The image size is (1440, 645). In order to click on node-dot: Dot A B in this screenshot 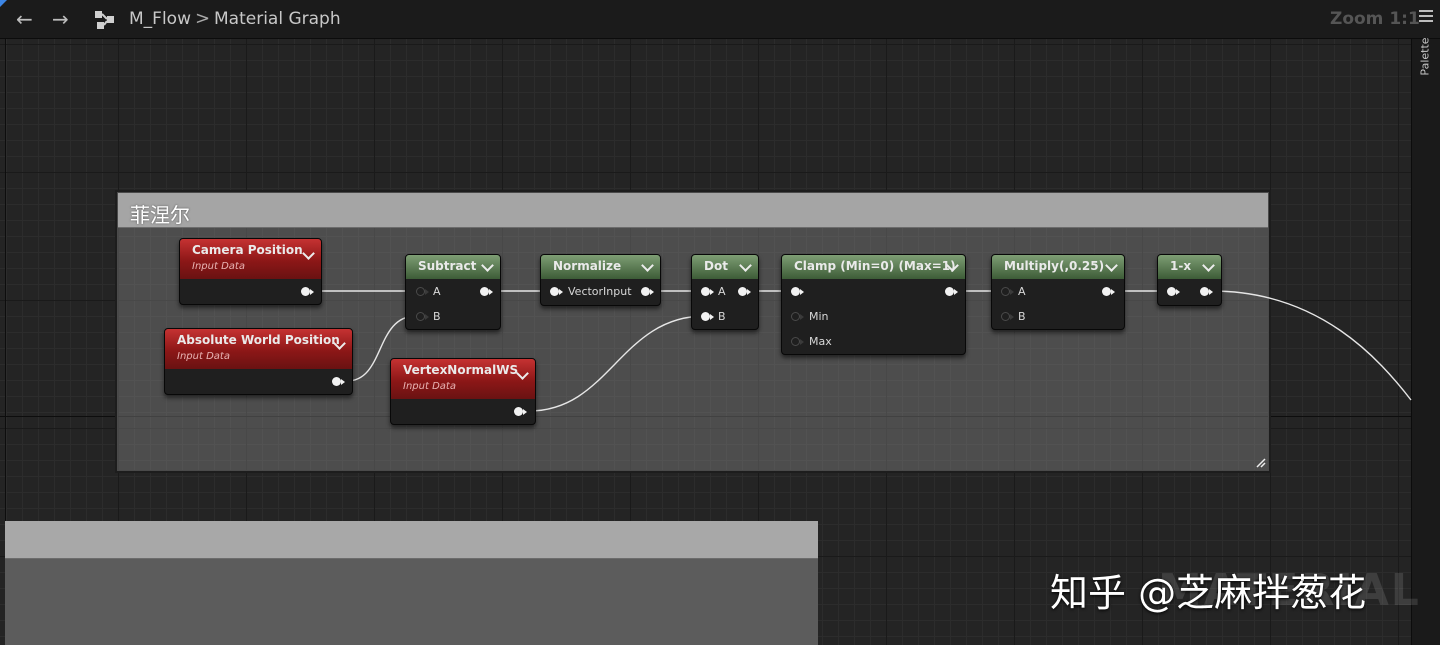, I will do `click(725, 292)`.